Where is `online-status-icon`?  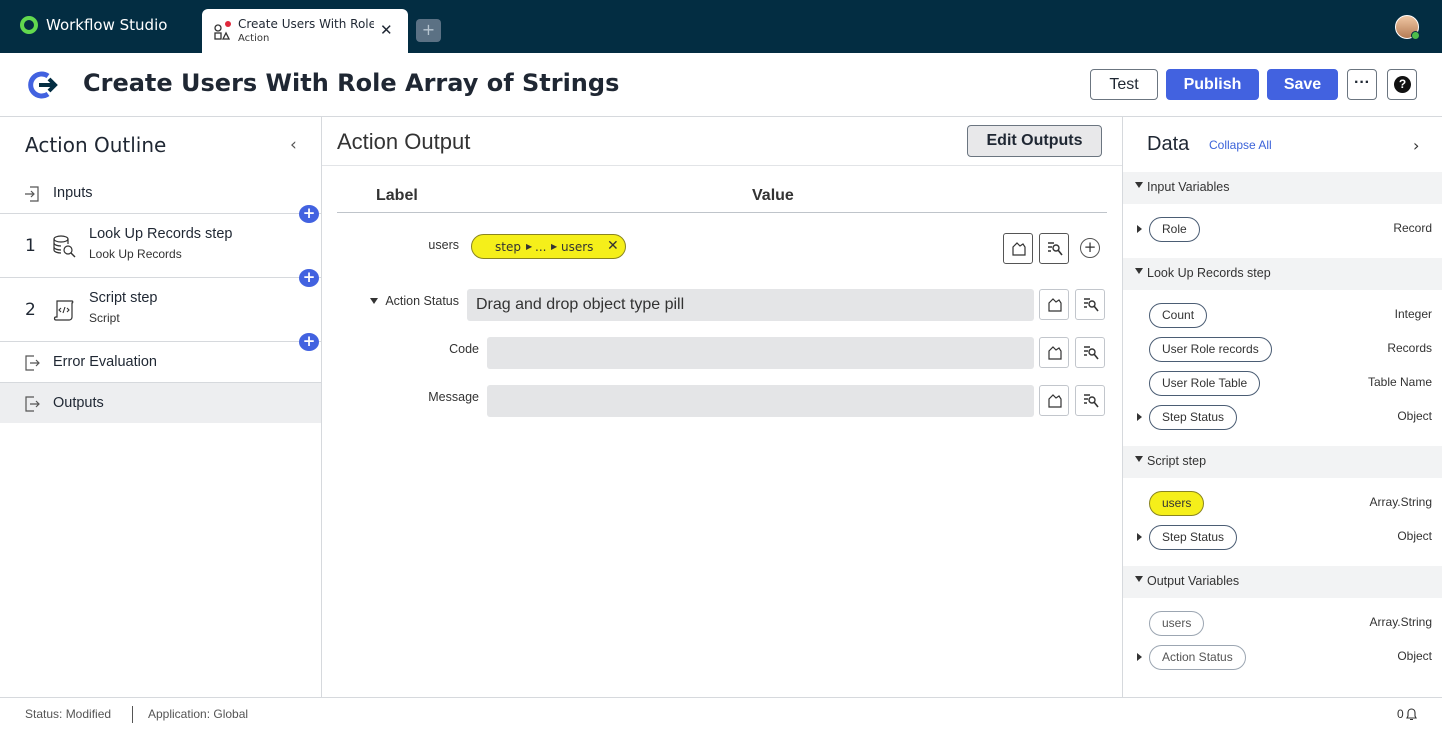
online-status-icon is located at coordinates (1415, 35).